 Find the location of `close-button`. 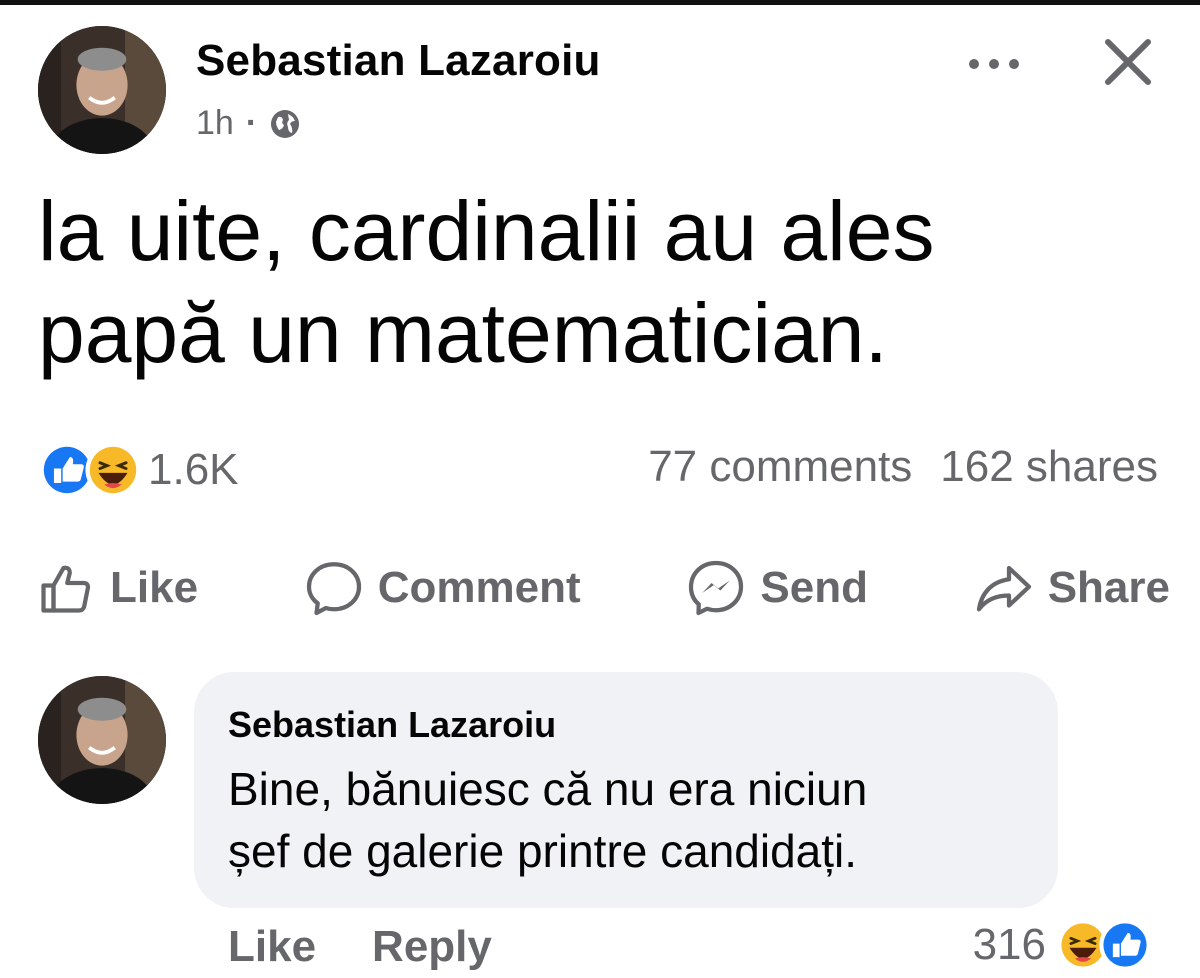

close-button is located at coordinates (1128, 62).